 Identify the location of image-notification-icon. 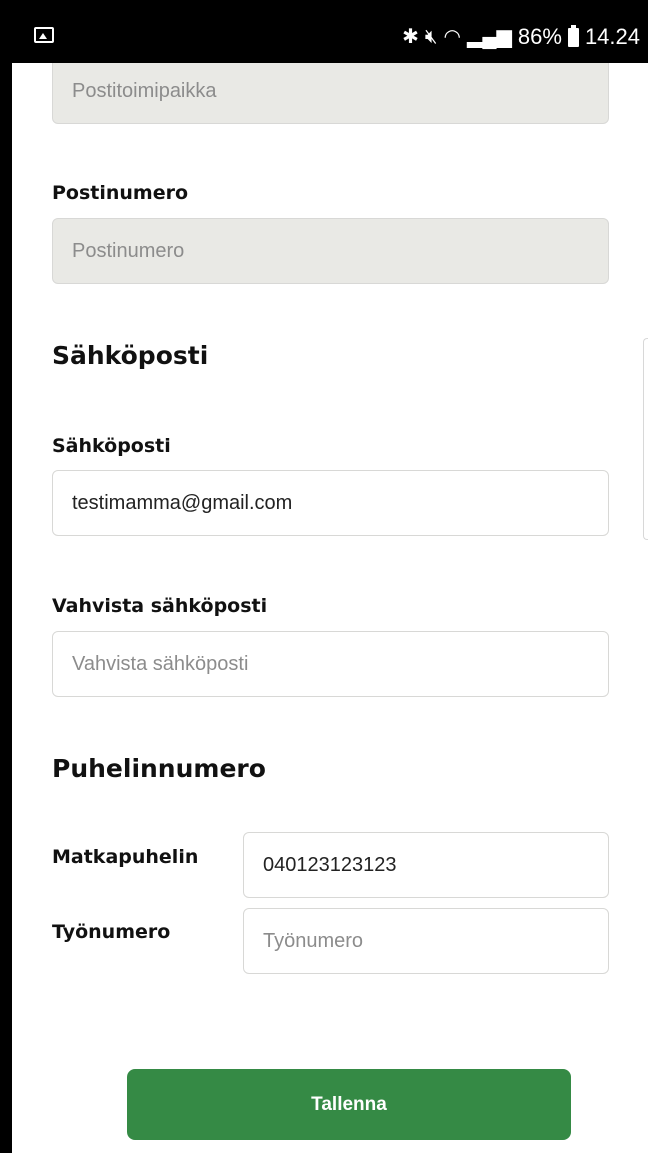
(44, 35).